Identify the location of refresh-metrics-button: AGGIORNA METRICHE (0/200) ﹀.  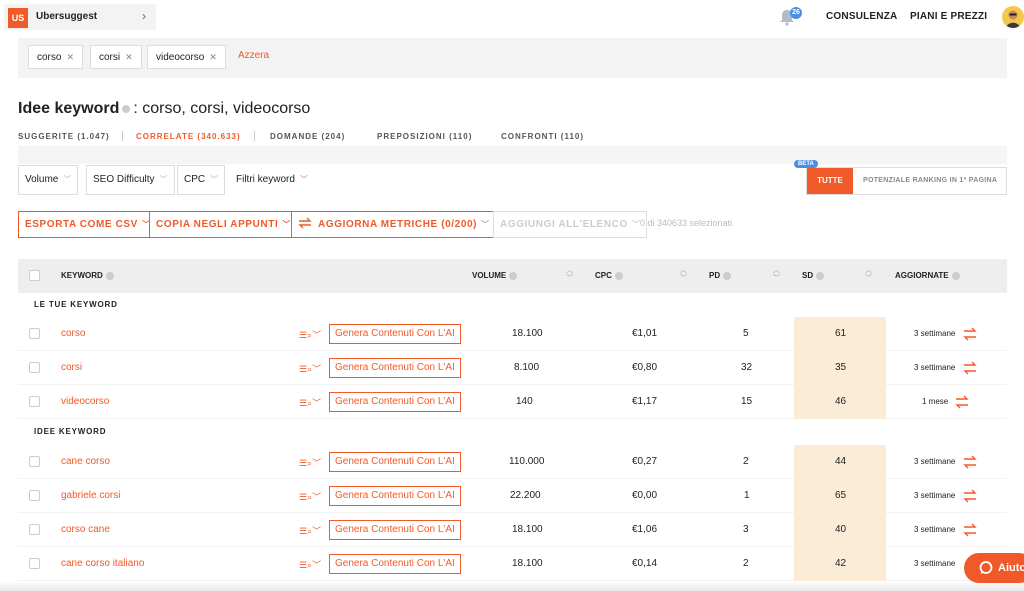
(394, 224).